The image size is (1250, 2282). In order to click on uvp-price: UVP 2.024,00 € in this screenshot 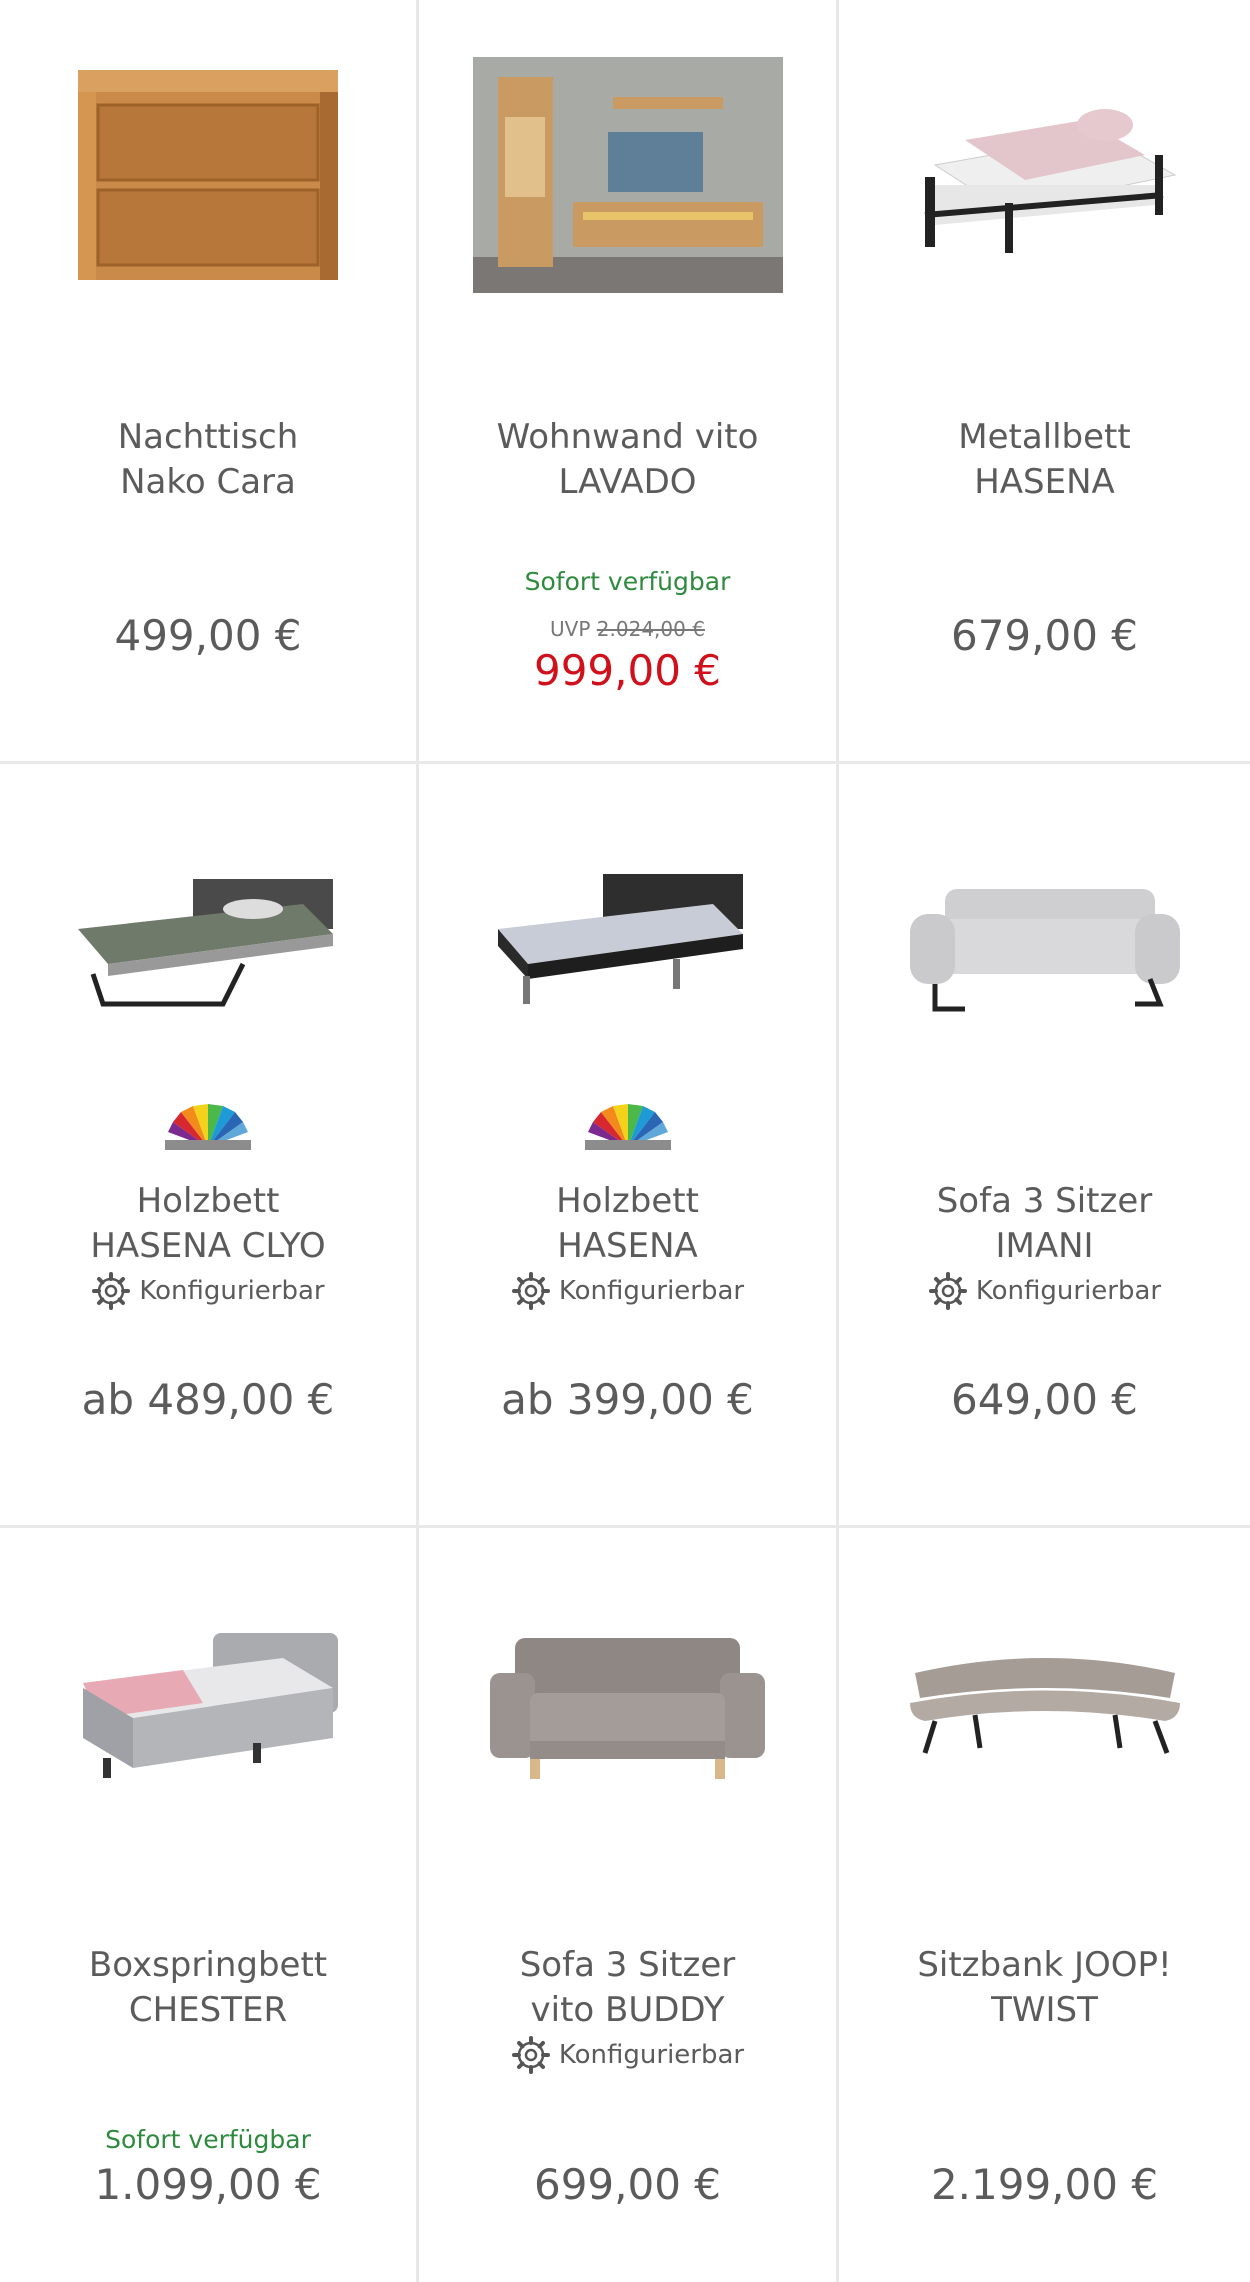, I will do `click(627, 629)`.